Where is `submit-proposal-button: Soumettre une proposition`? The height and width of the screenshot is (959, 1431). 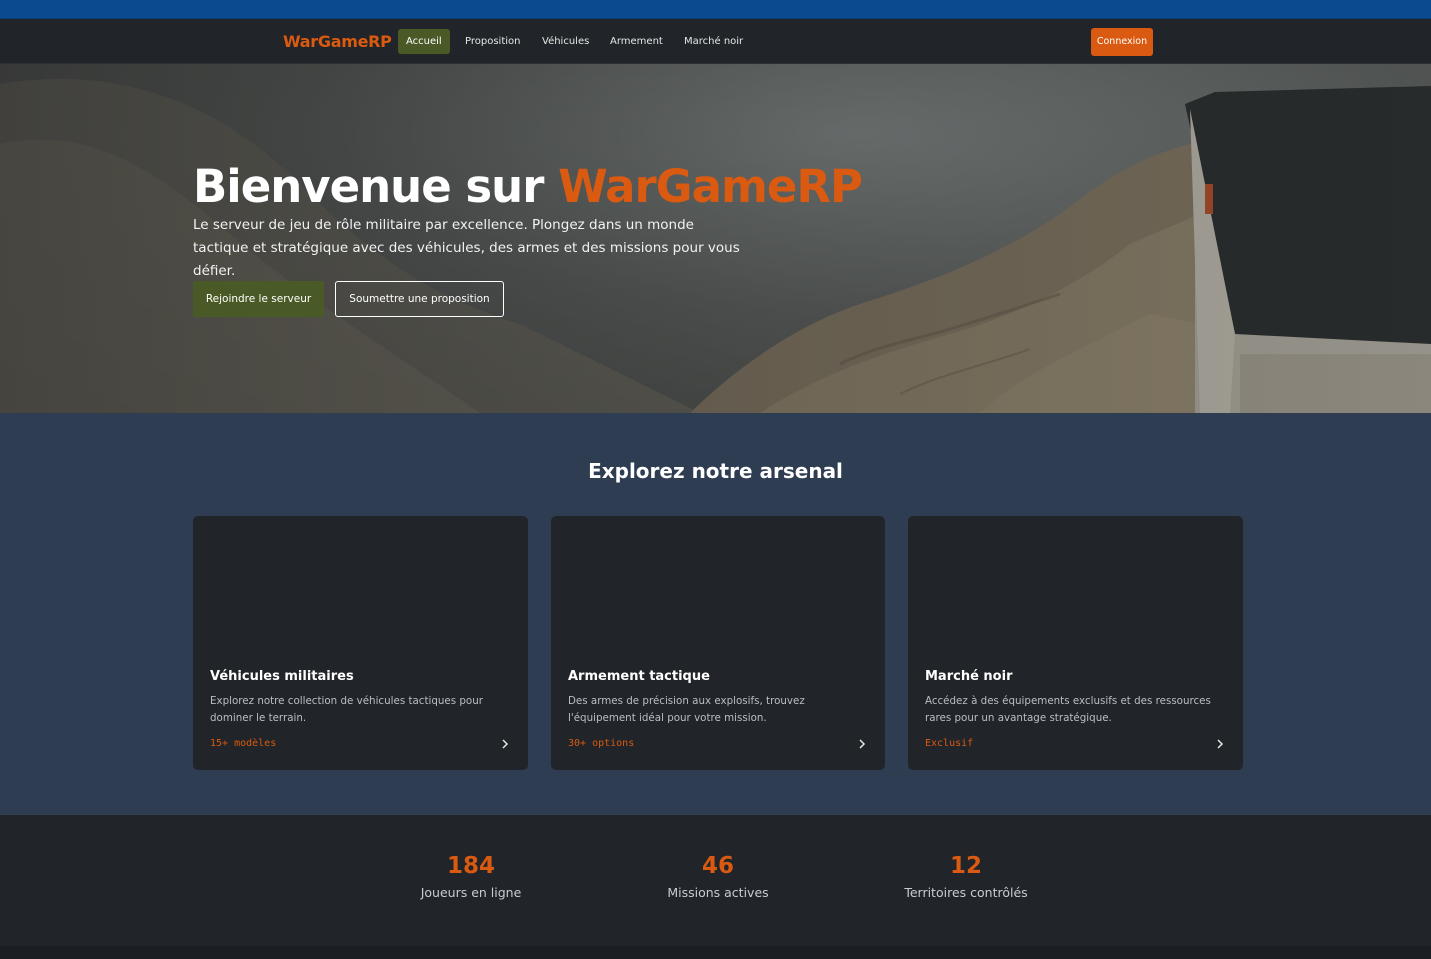
submit-proposal-button: Soumettre une proposition is located at coordinates (419, 299).